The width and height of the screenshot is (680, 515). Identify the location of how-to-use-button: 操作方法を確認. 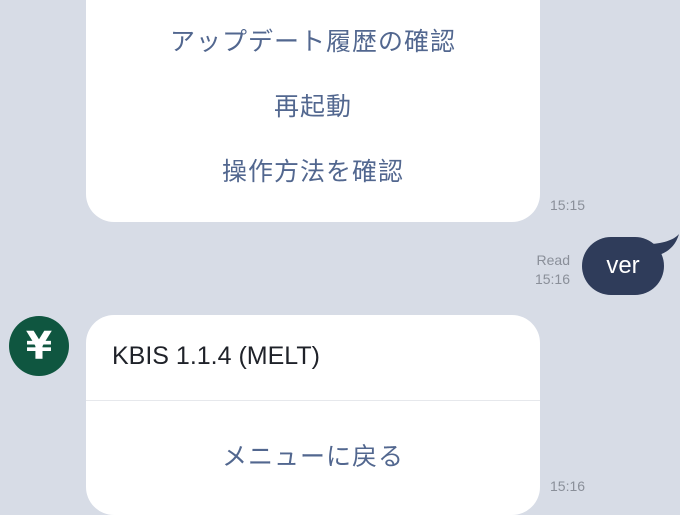
(313, 170).